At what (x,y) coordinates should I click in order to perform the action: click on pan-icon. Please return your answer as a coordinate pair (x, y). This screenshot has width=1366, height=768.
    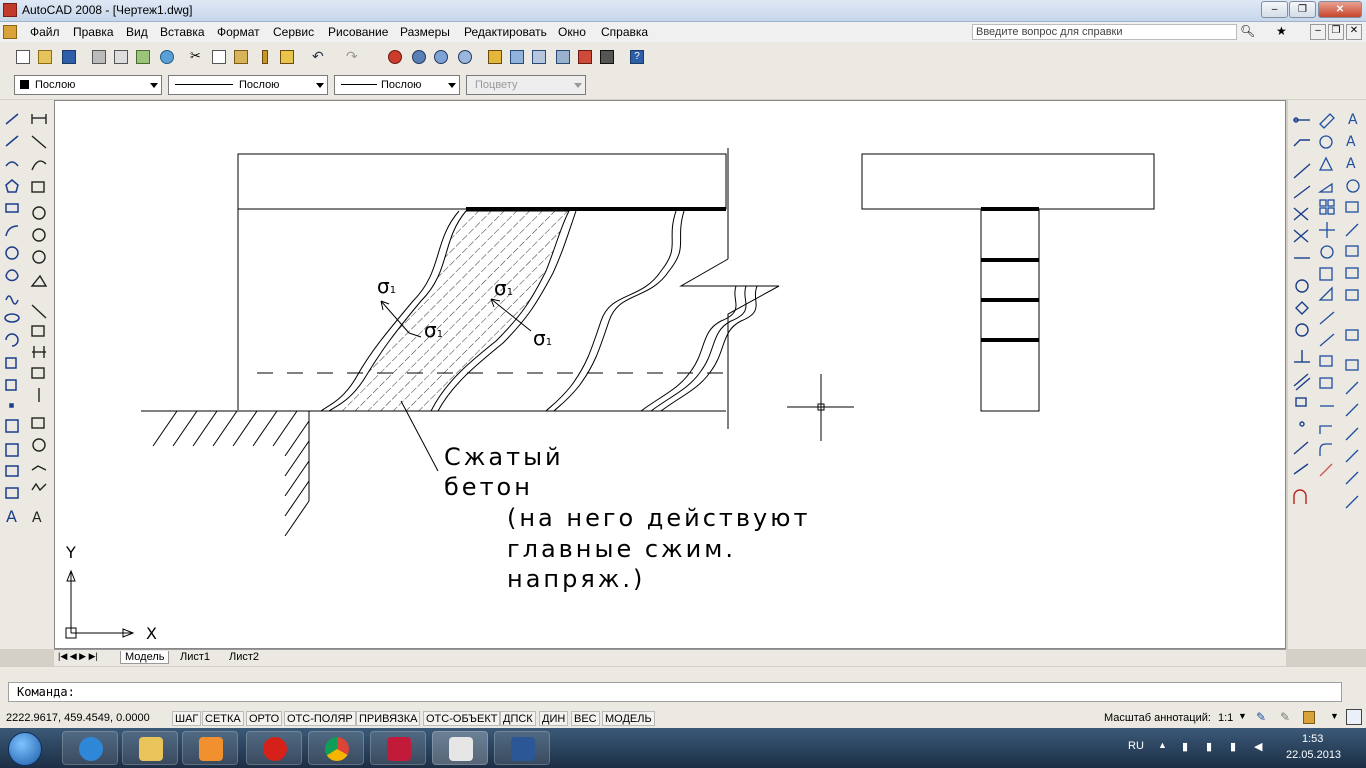
    Looking at the image, I should click on (395, 57).